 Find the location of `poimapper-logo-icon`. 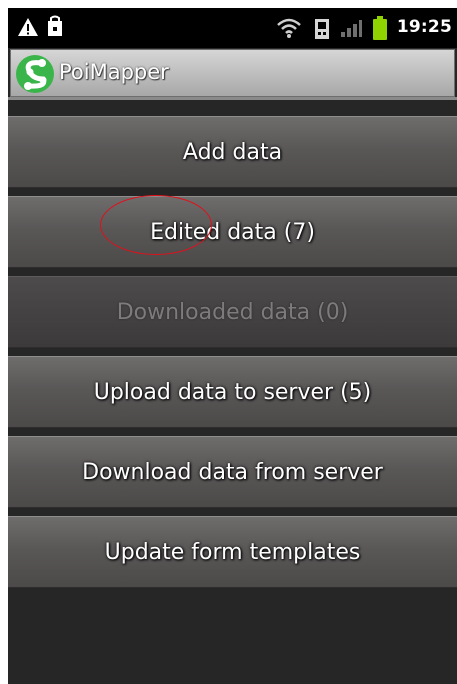

poimapper-logo-icon is located at coordinates (35, 74).